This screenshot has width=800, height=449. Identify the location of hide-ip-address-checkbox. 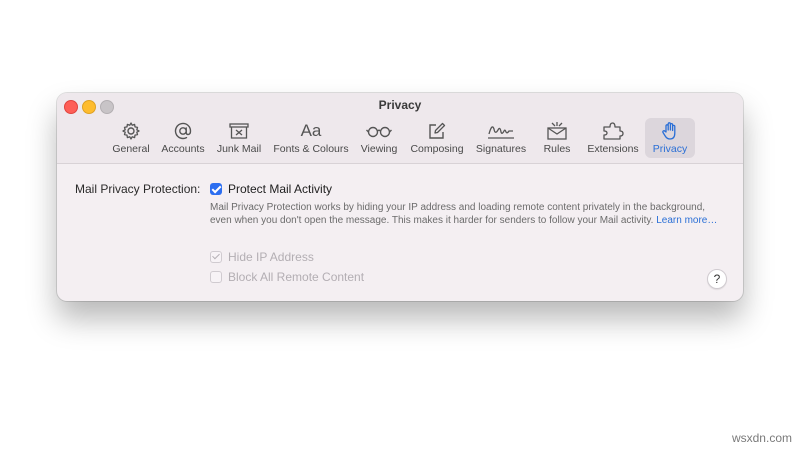
(216, 257).